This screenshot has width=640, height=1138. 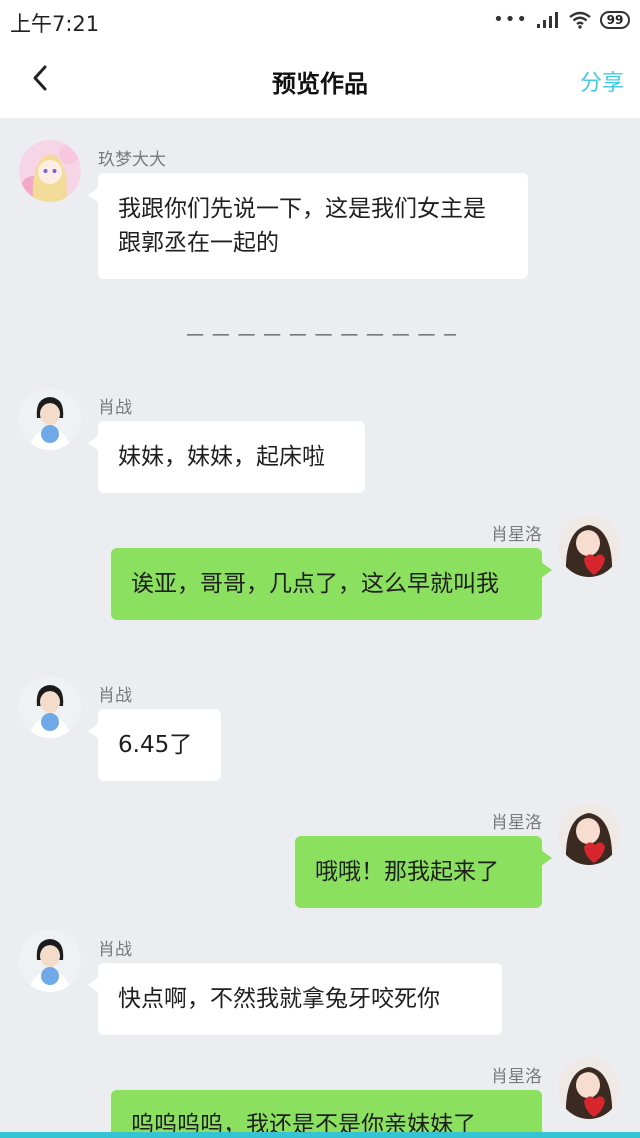 I want to click on status-bar: 上午7:21 ••• 99, so click(x=320, y=20).